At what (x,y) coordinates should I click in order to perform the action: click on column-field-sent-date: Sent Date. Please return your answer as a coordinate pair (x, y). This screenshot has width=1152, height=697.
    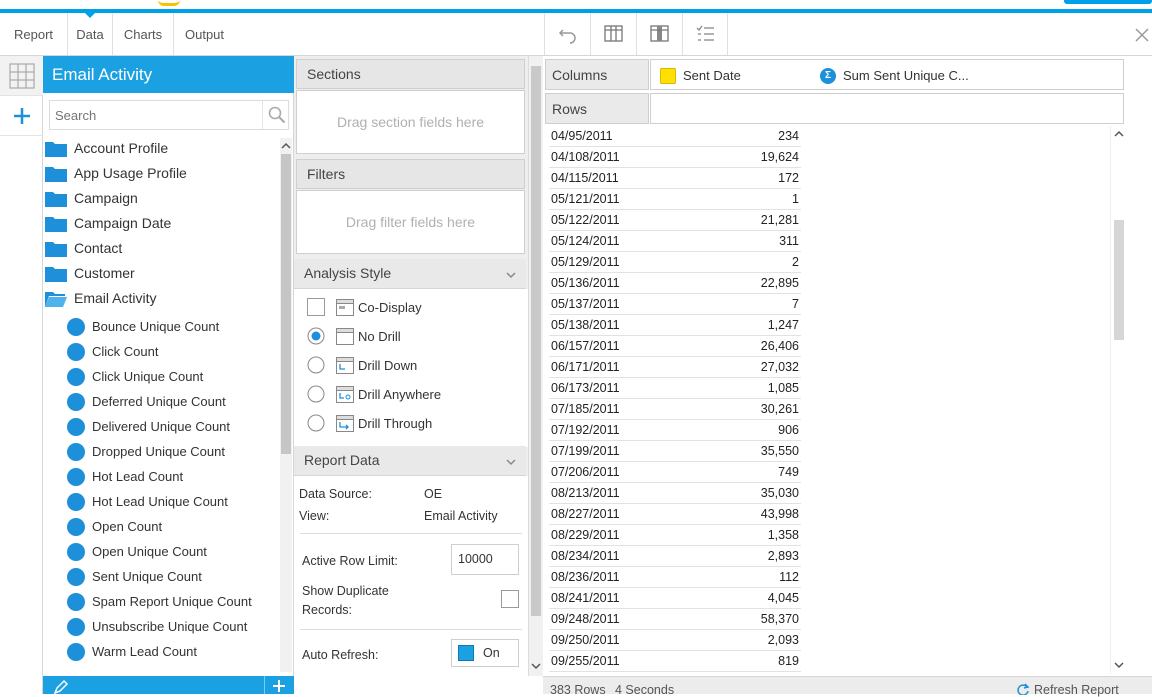
    Looking at the image, I should click on (712, 75).